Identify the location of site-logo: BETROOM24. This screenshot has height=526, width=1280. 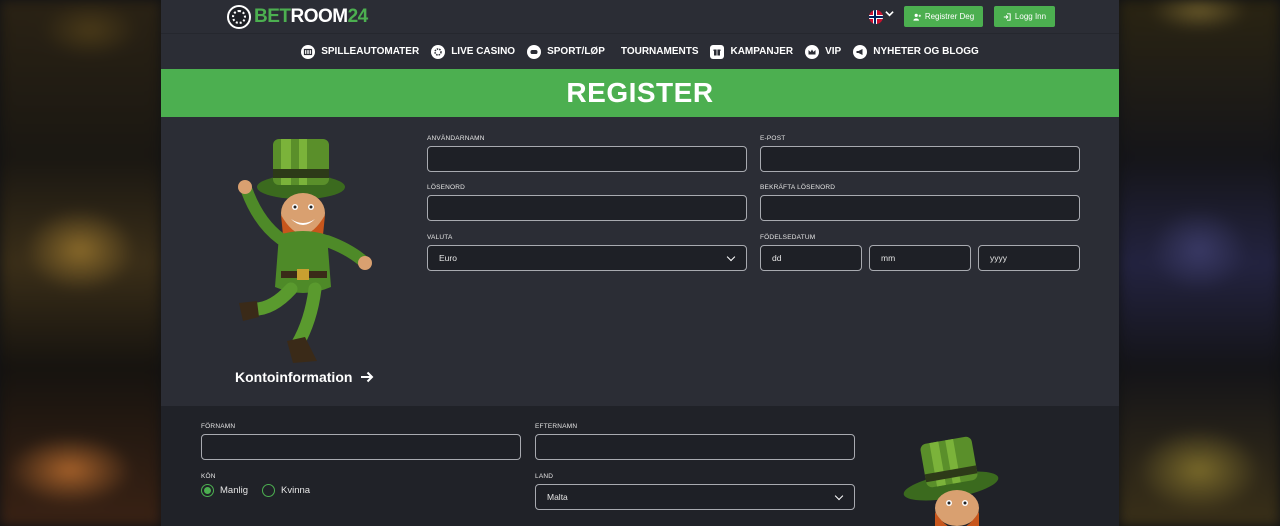
(297, 17).